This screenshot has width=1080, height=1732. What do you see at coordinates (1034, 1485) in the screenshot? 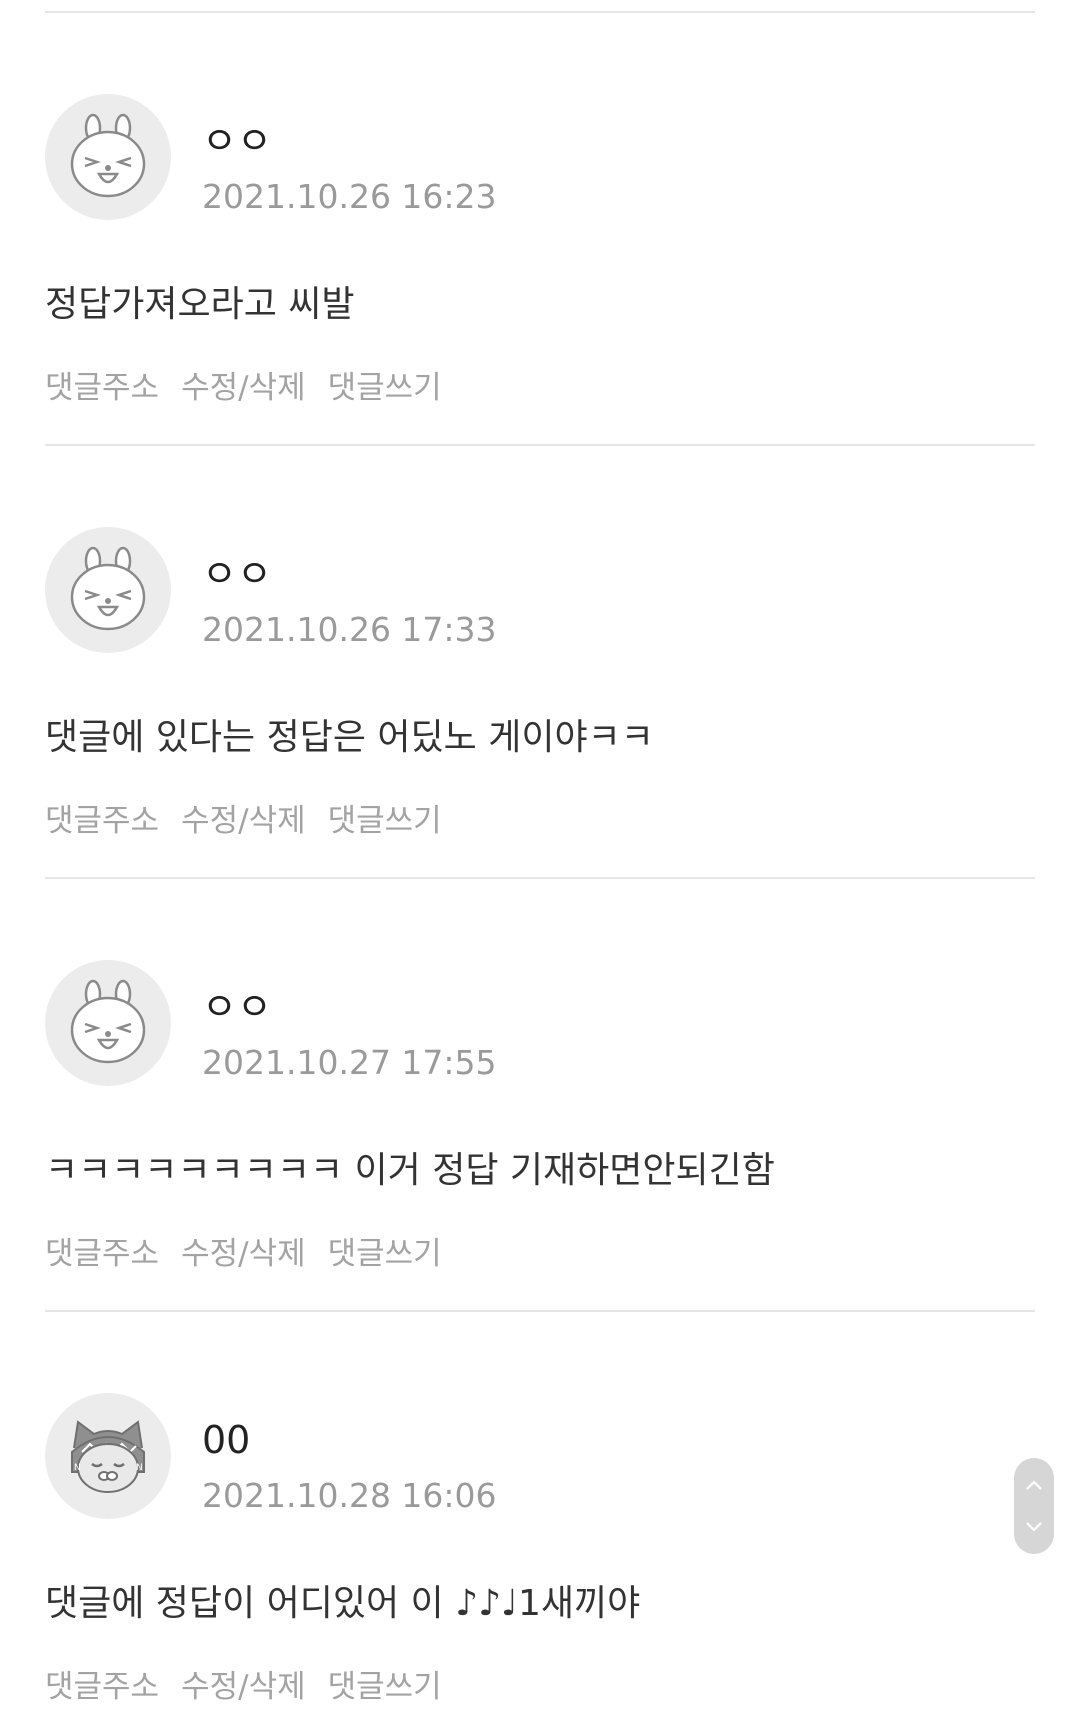
I see `chevron-up-icon` at bounding box center [1034, 1485].